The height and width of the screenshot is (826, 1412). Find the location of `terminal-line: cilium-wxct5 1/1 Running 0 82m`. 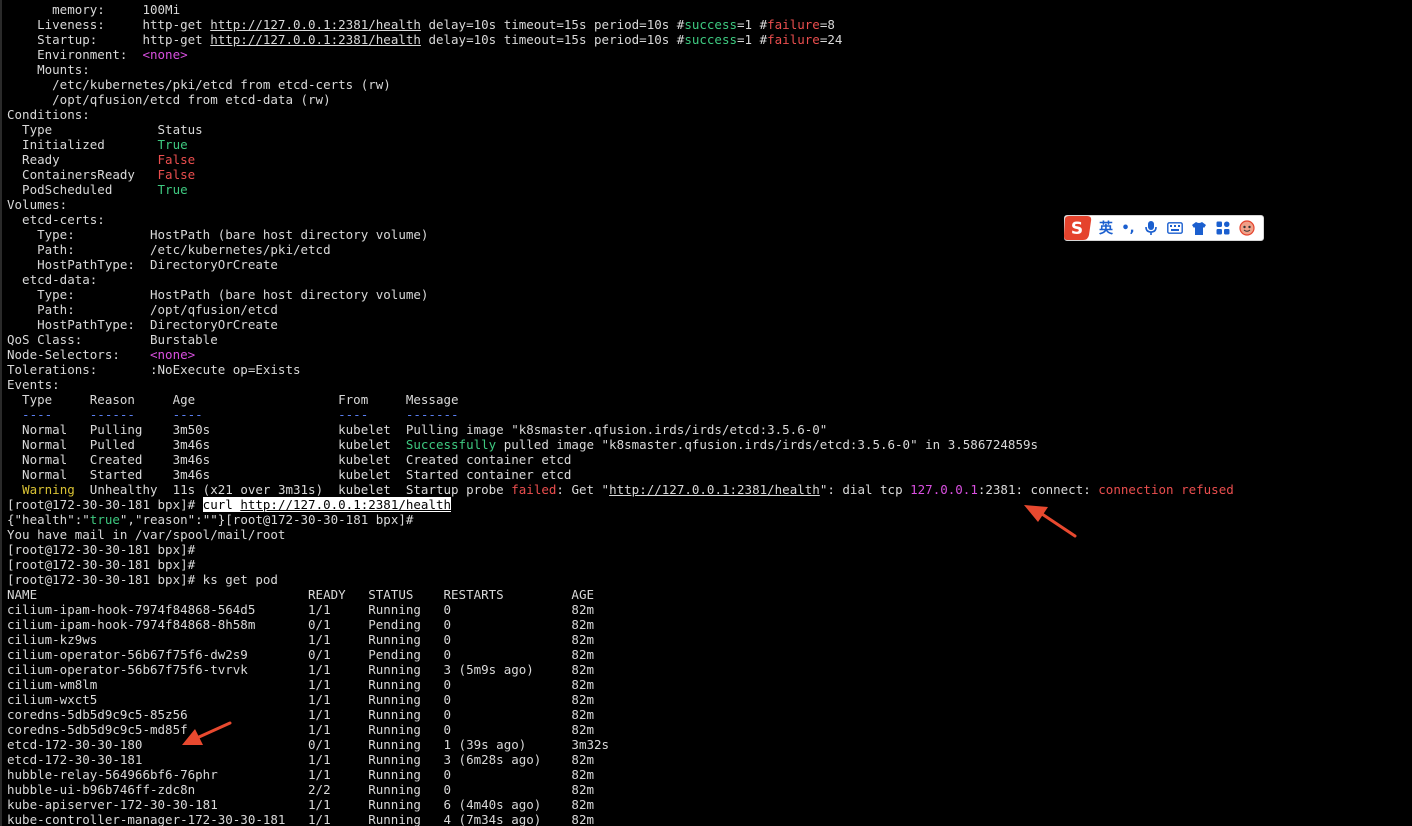

terminal-line: cilium-wxct5 1/1 Running 0 82m is located at coordinates (709, 699).